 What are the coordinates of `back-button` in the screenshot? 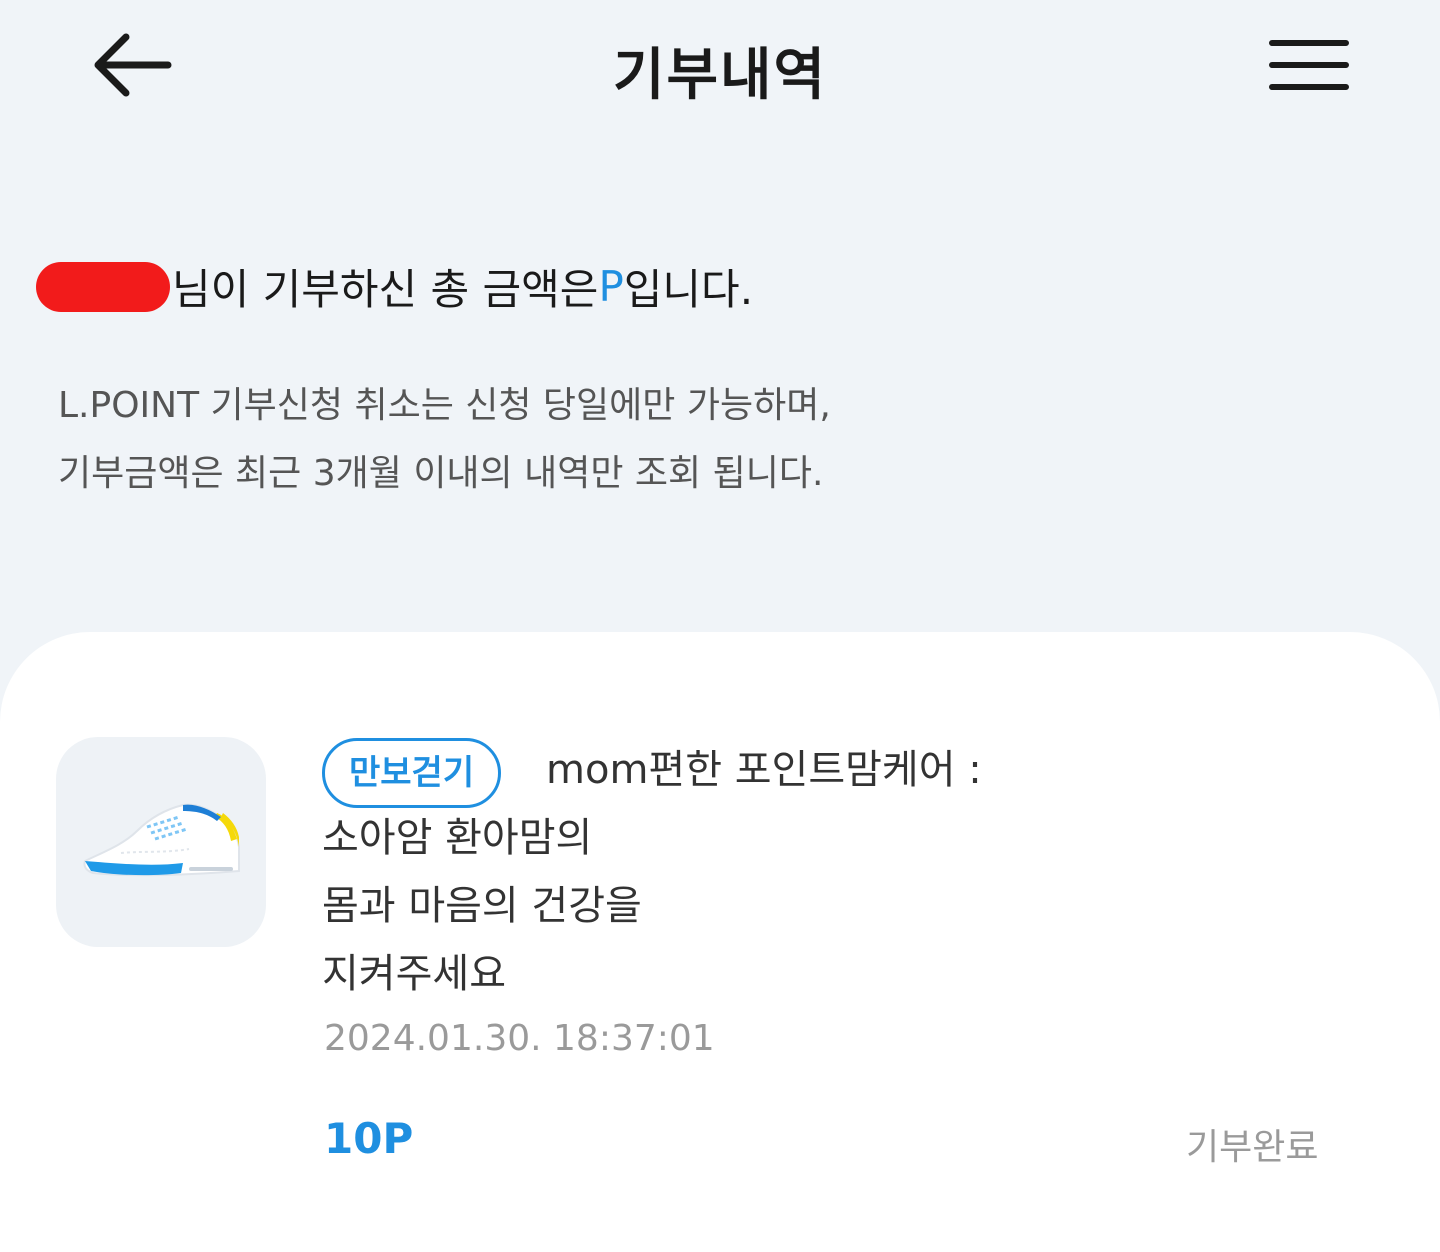 It's located at (133, 65).